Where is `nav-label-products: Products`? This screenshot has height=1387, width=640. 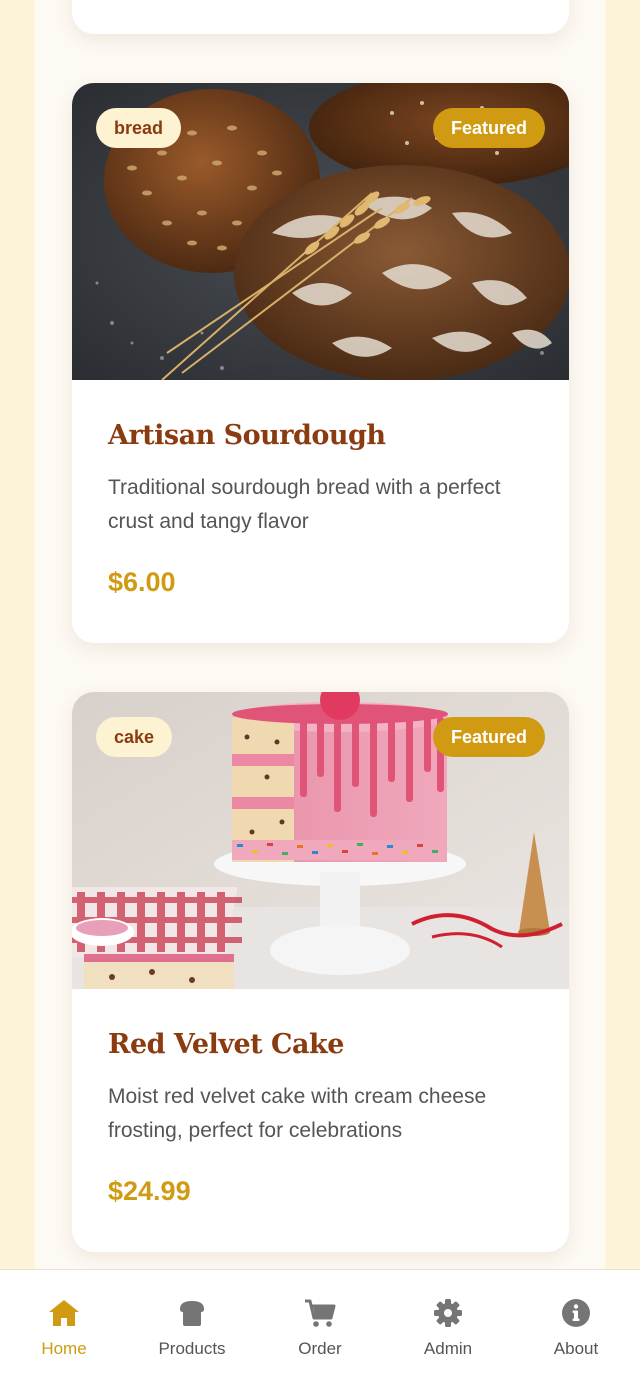 nav-label-products: Products is located at coordinates (192, 1348).